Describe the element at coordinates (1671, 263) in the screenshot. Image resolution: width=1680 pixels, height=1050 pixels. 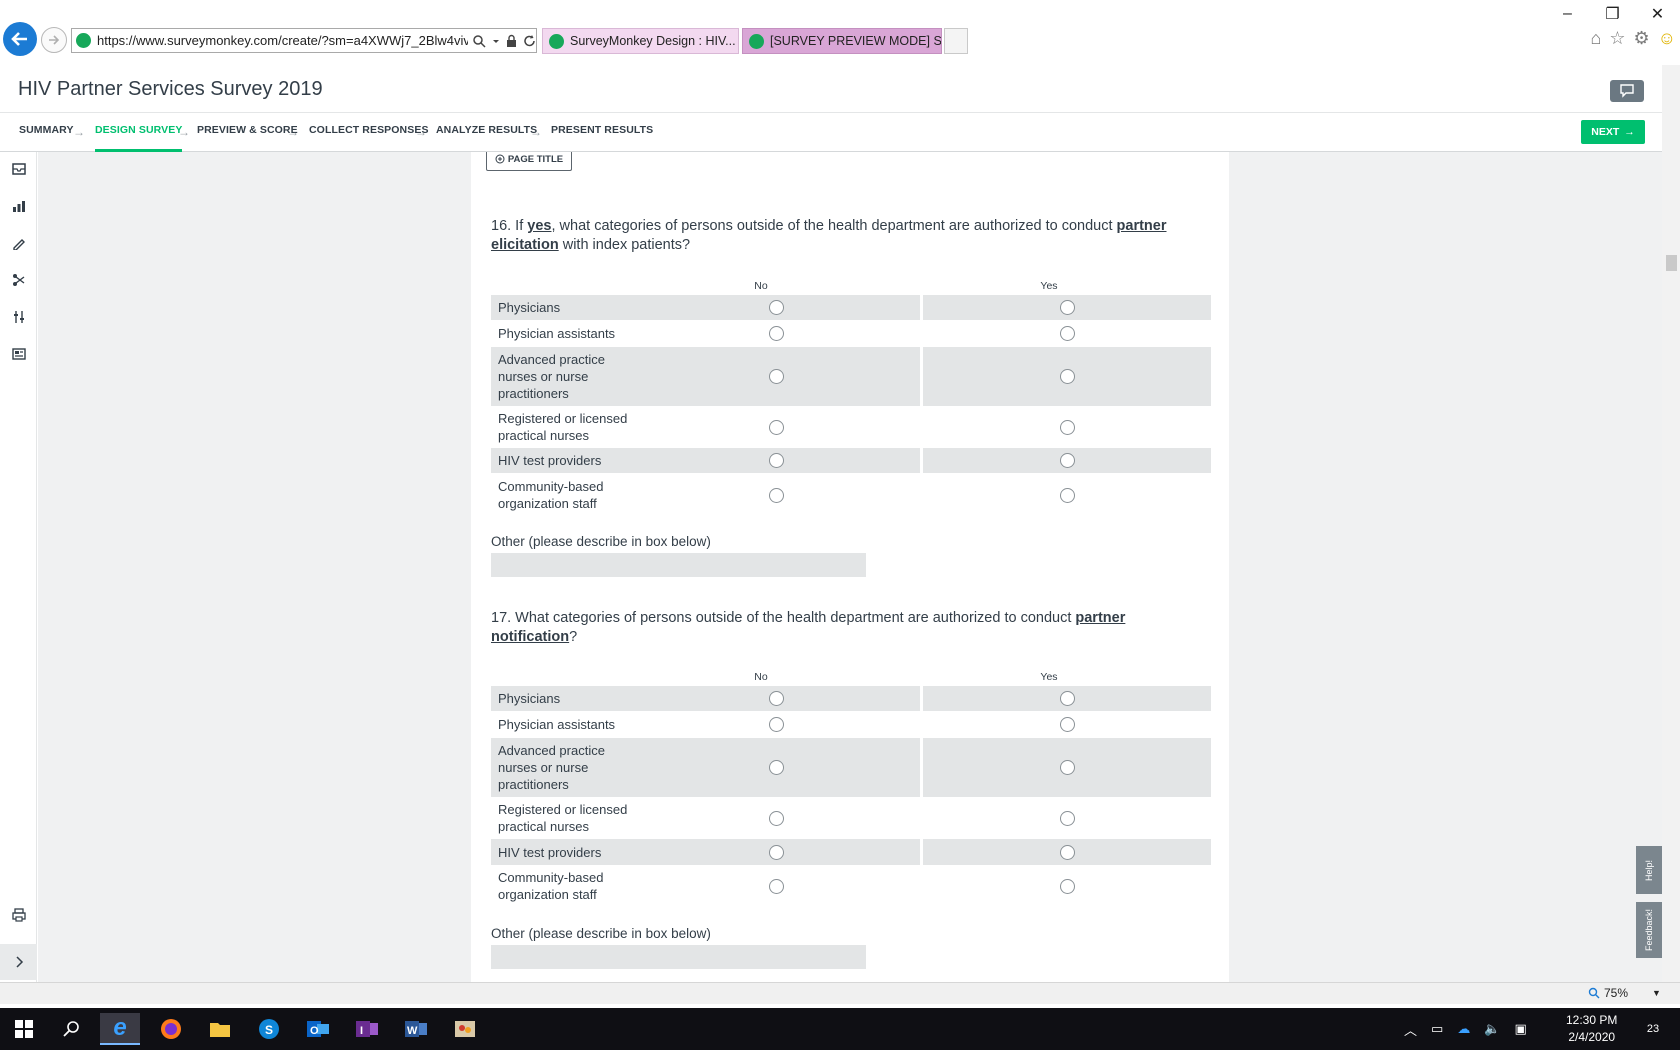
I see `scrollbar-thumb` at that location.